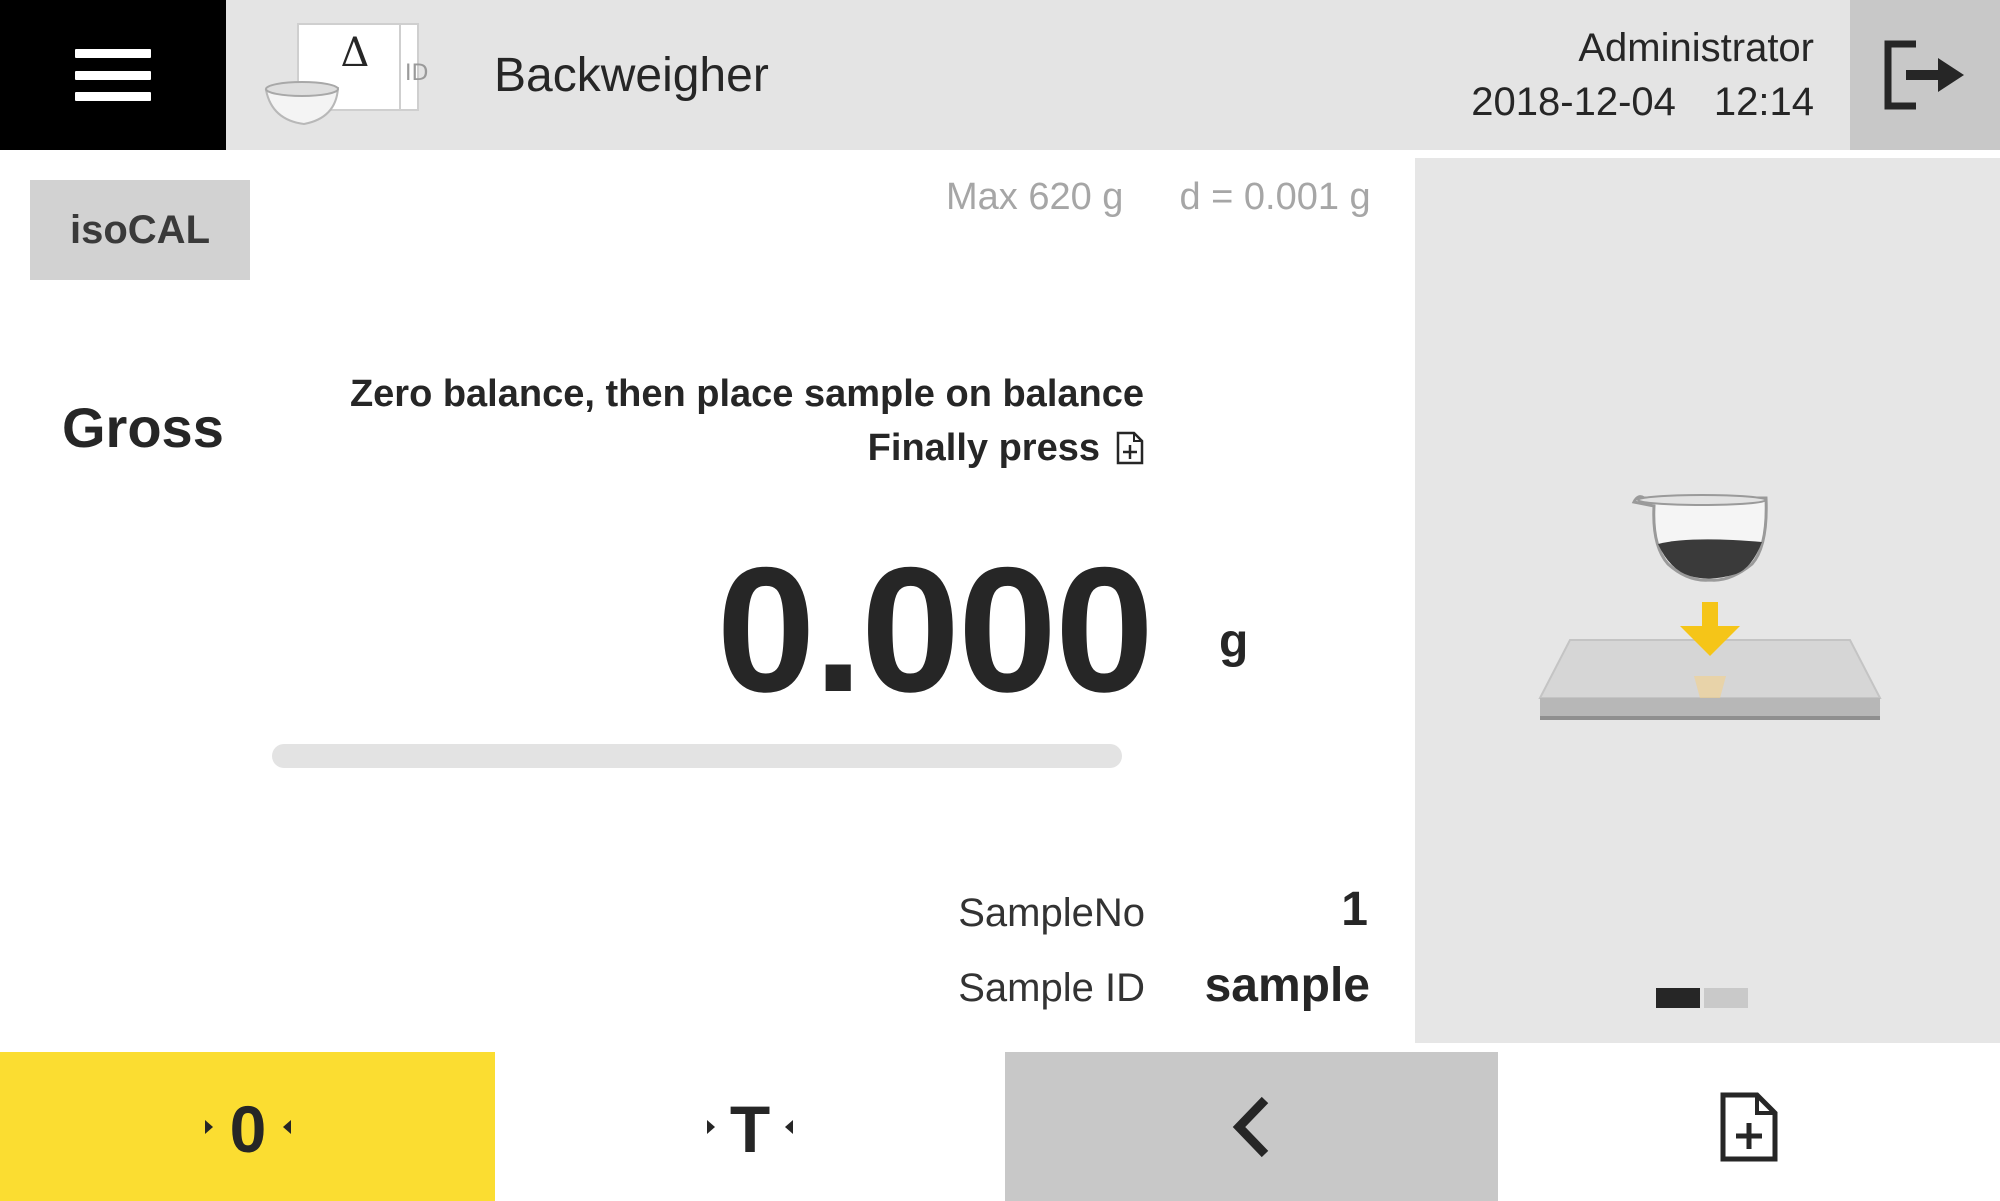  I want to click on zero-icon: 0, so click(247, 1127).